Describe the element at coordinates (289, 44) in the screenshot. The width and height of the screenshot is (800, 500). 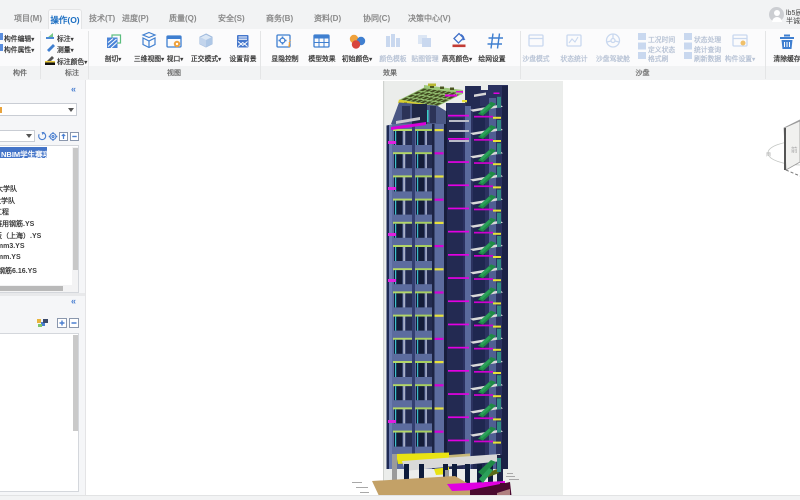
I see `svg-text: i` at that location.